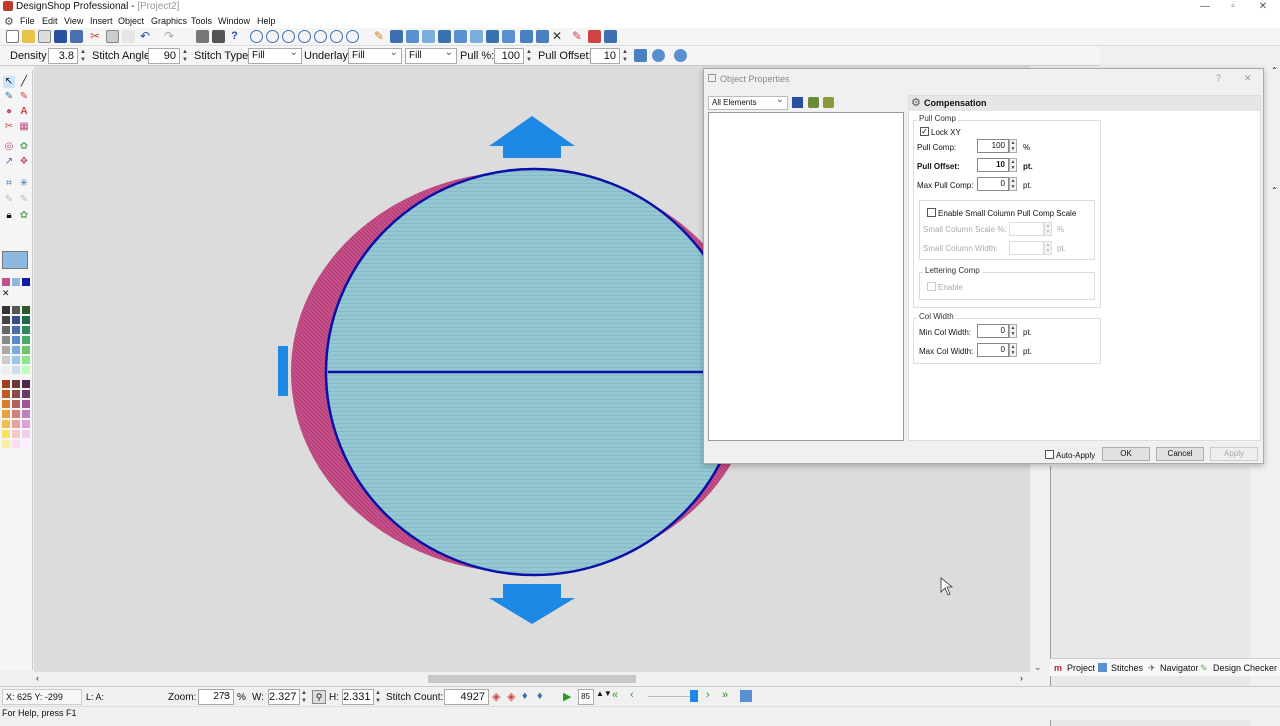 This screenshot has width=1280, height=726. Describe the element at coordinates (431, 55) in the screenshot. I see `underlay2-select: Fill` at that location.